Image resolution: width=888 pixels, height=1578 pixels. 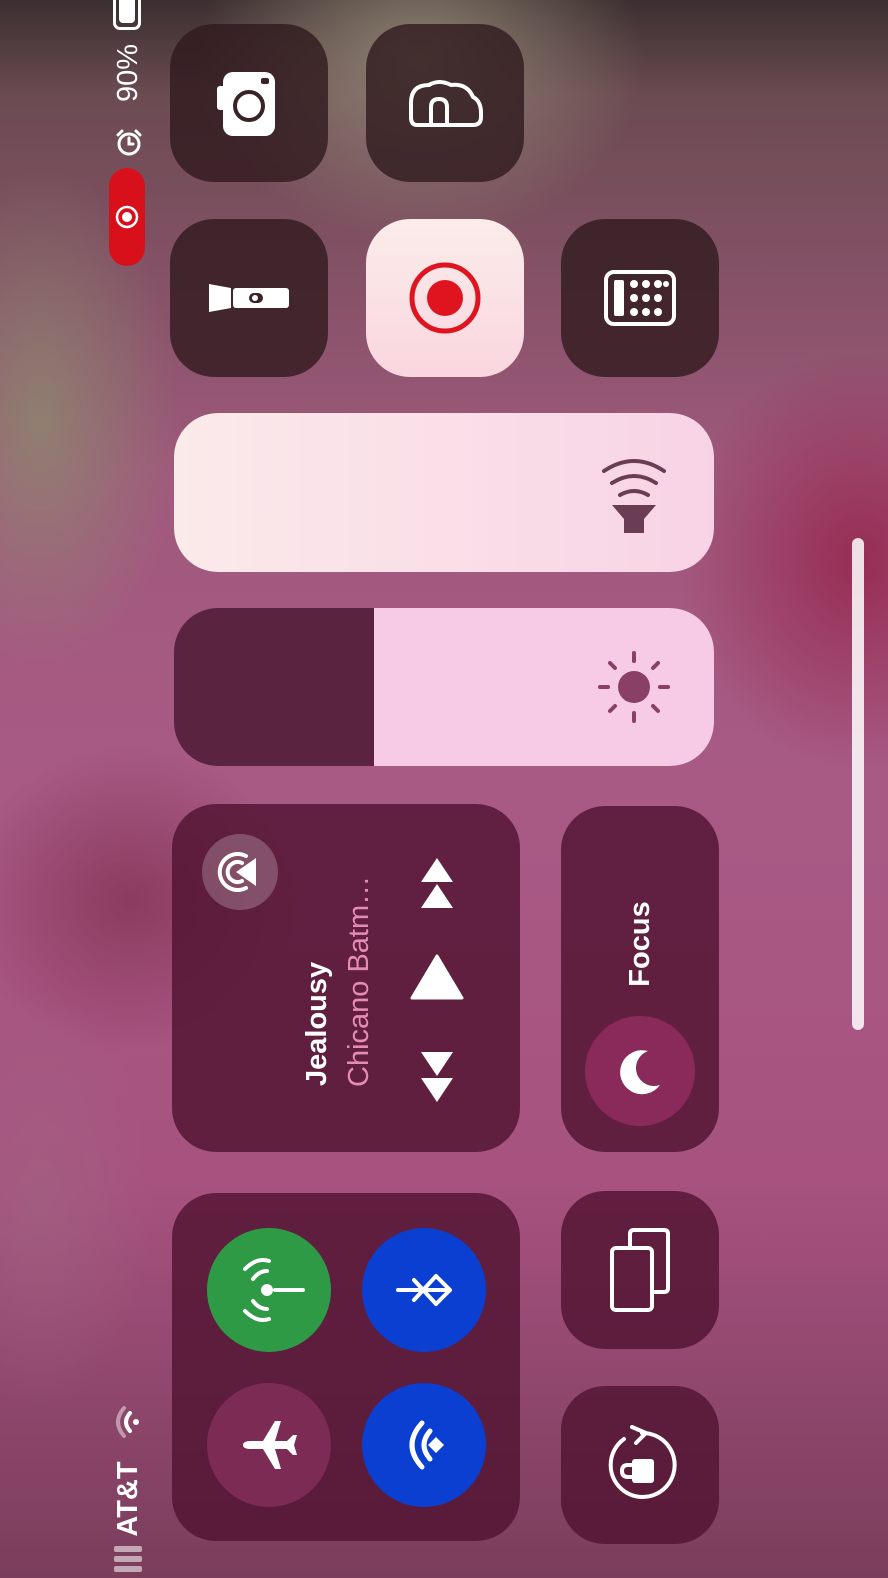 I want to click on play-button, so click(x=437, y=977).